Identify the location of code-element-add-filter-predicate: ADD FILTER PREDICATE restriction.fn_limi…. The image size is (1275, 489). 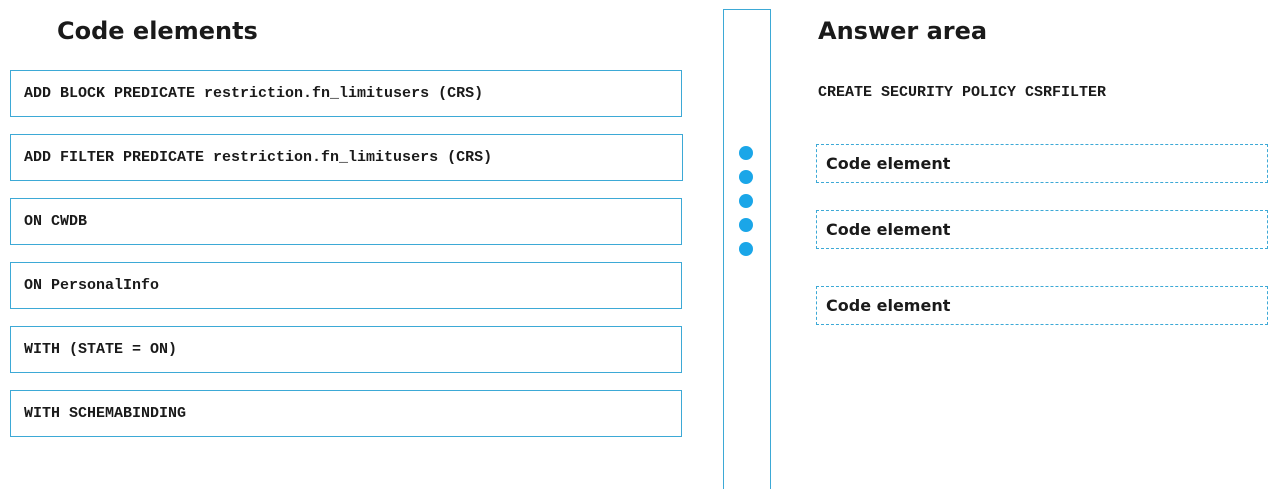
(346, 157).